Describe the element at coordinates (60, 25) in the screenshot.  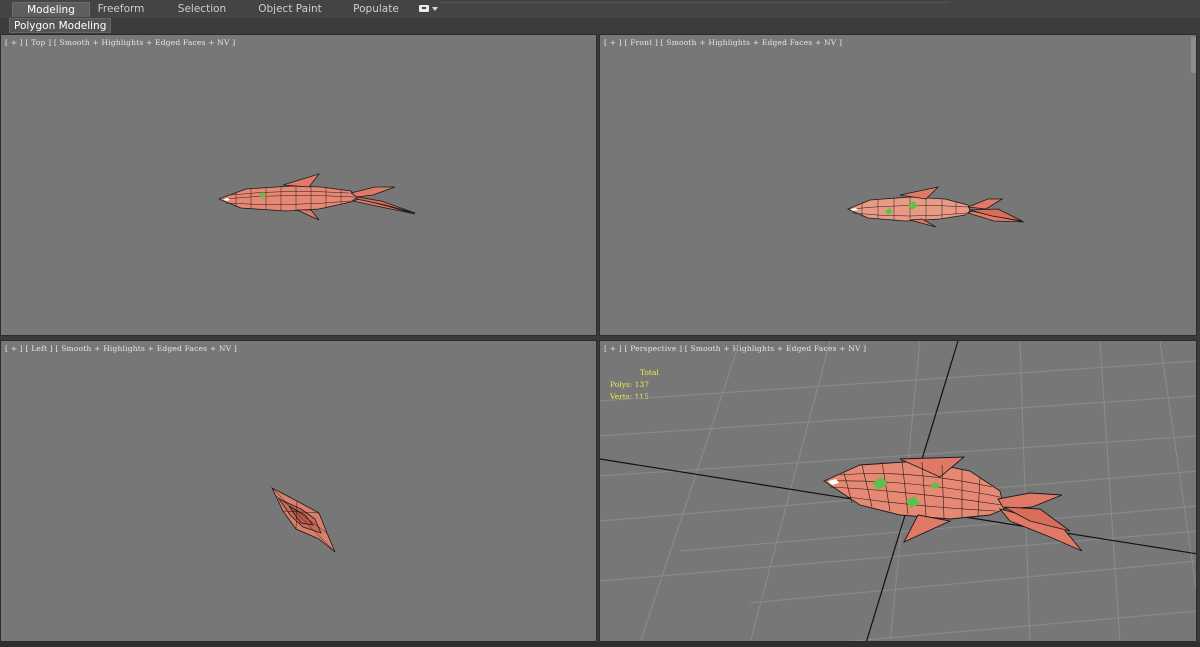
I see `panel-label-polygon-modeling: Polygon Modeling` at that location.